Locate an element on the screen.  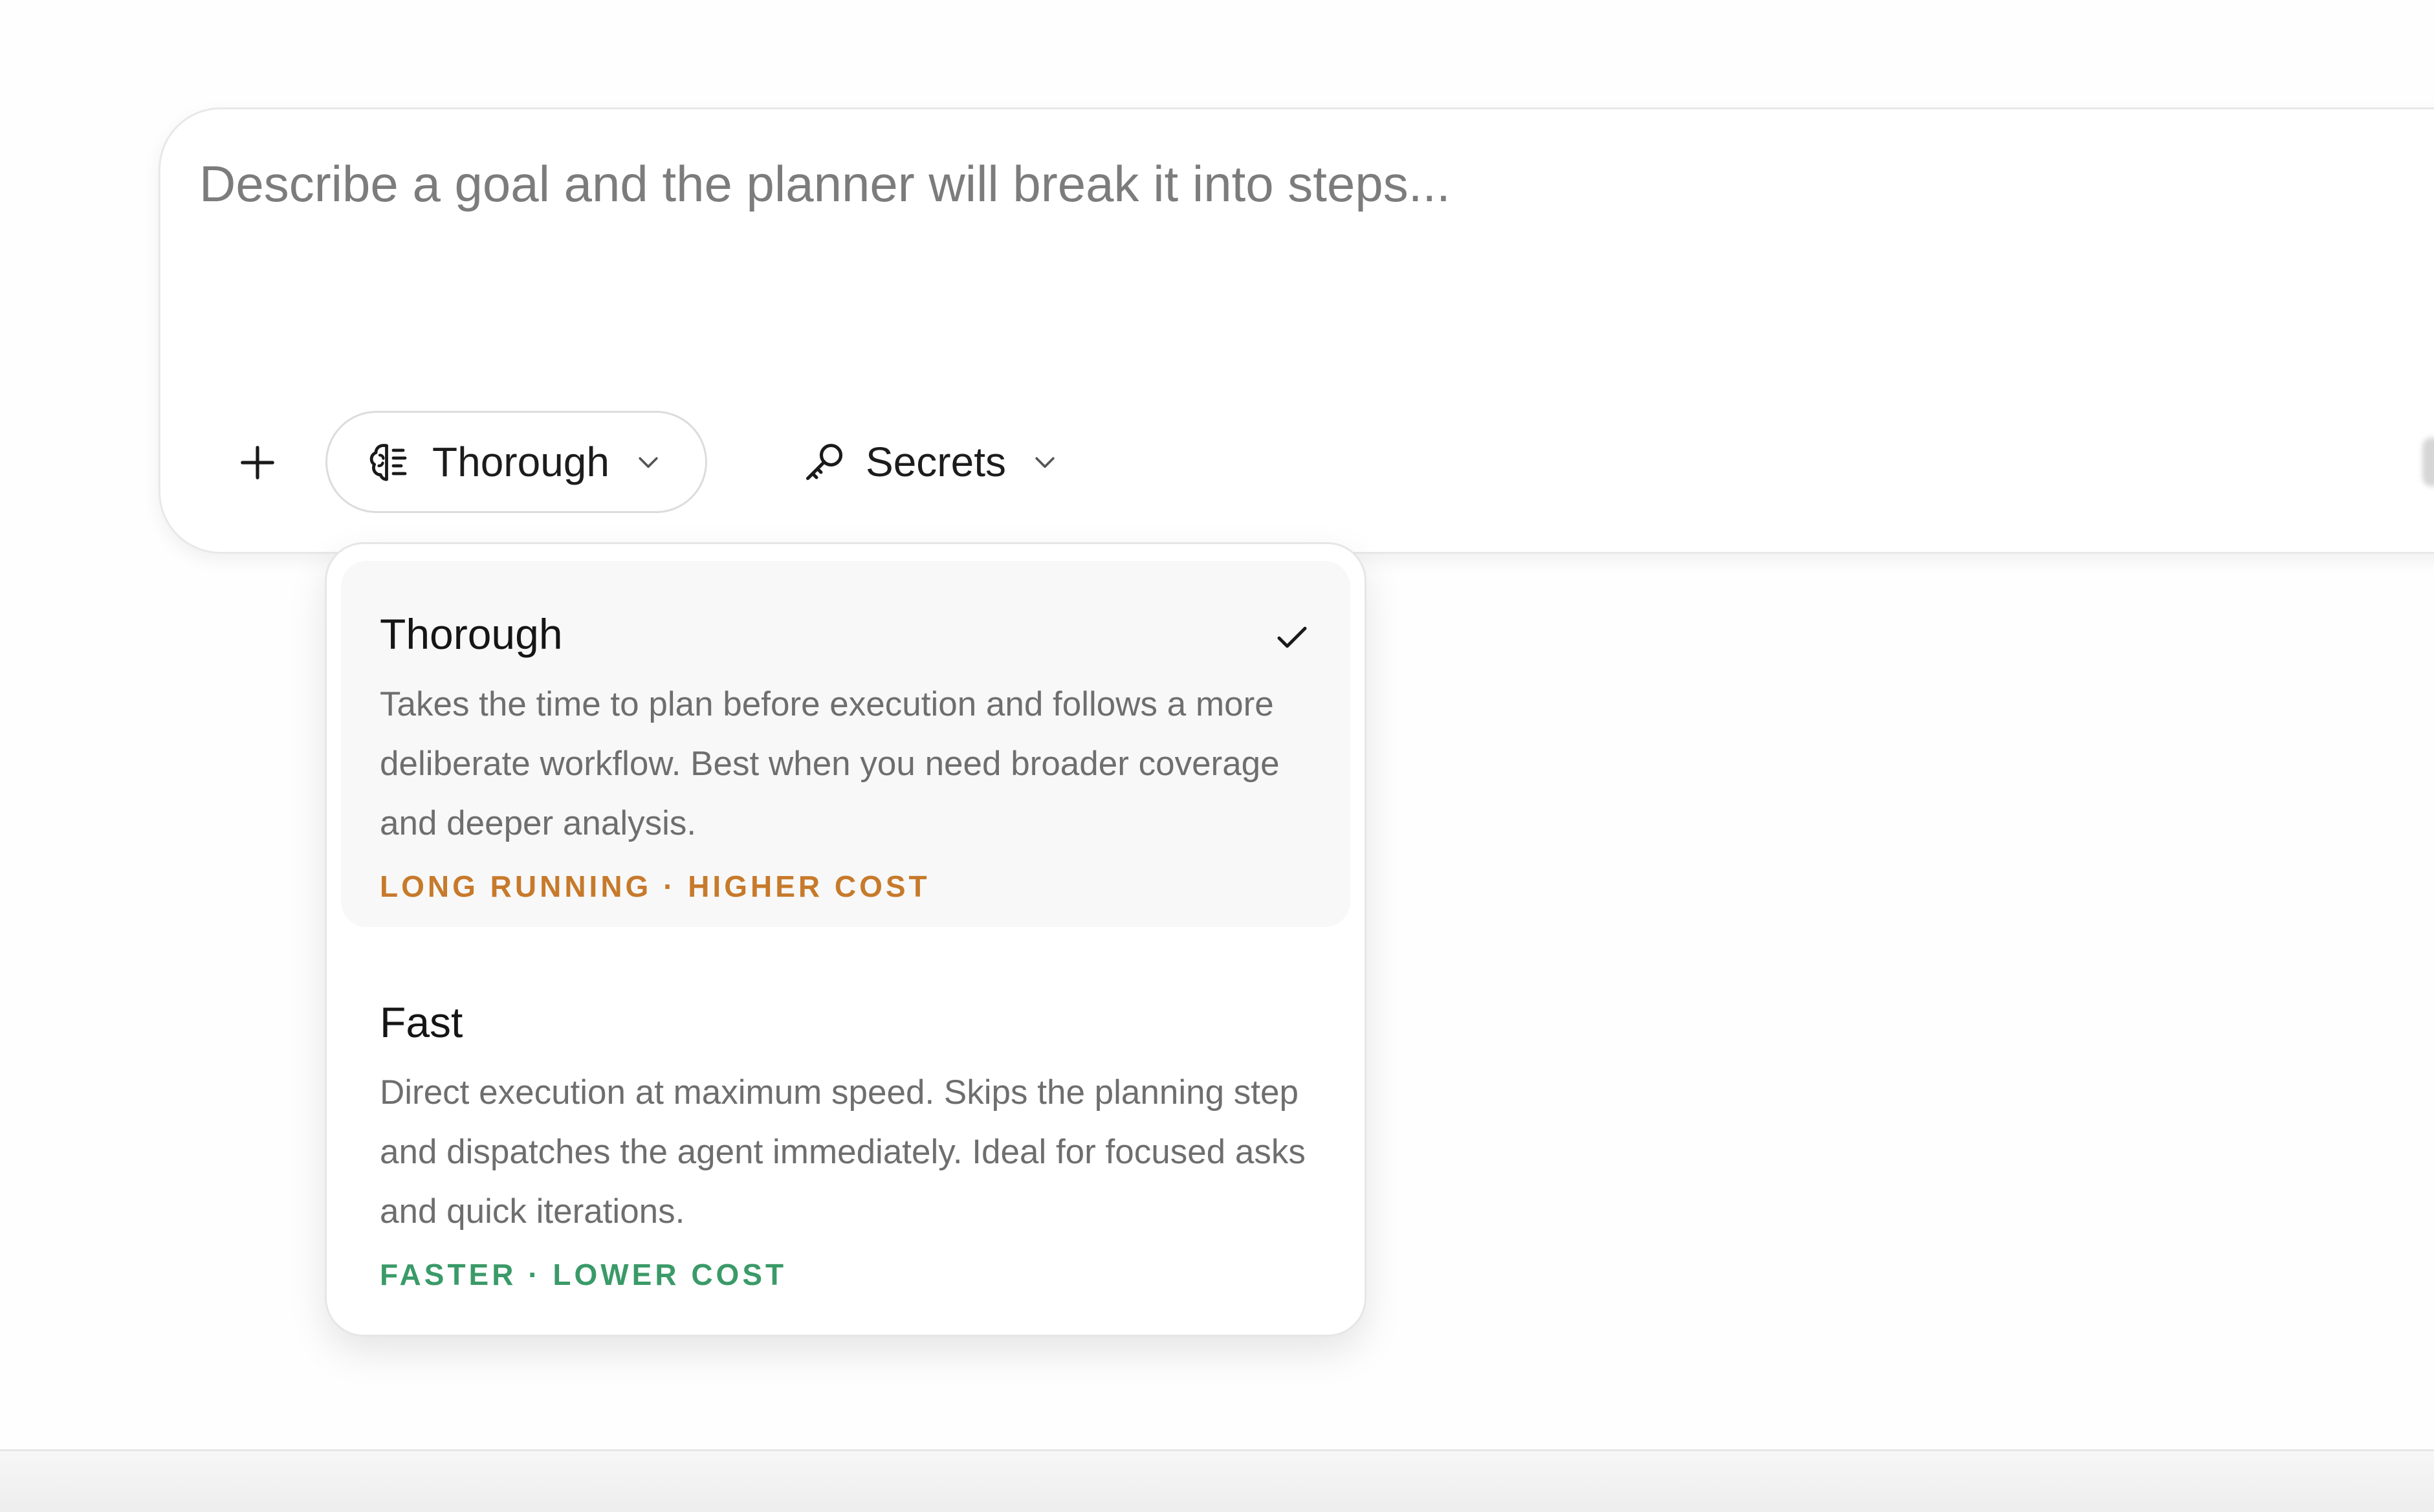
plus-icon is located at coordinates (257, 463).